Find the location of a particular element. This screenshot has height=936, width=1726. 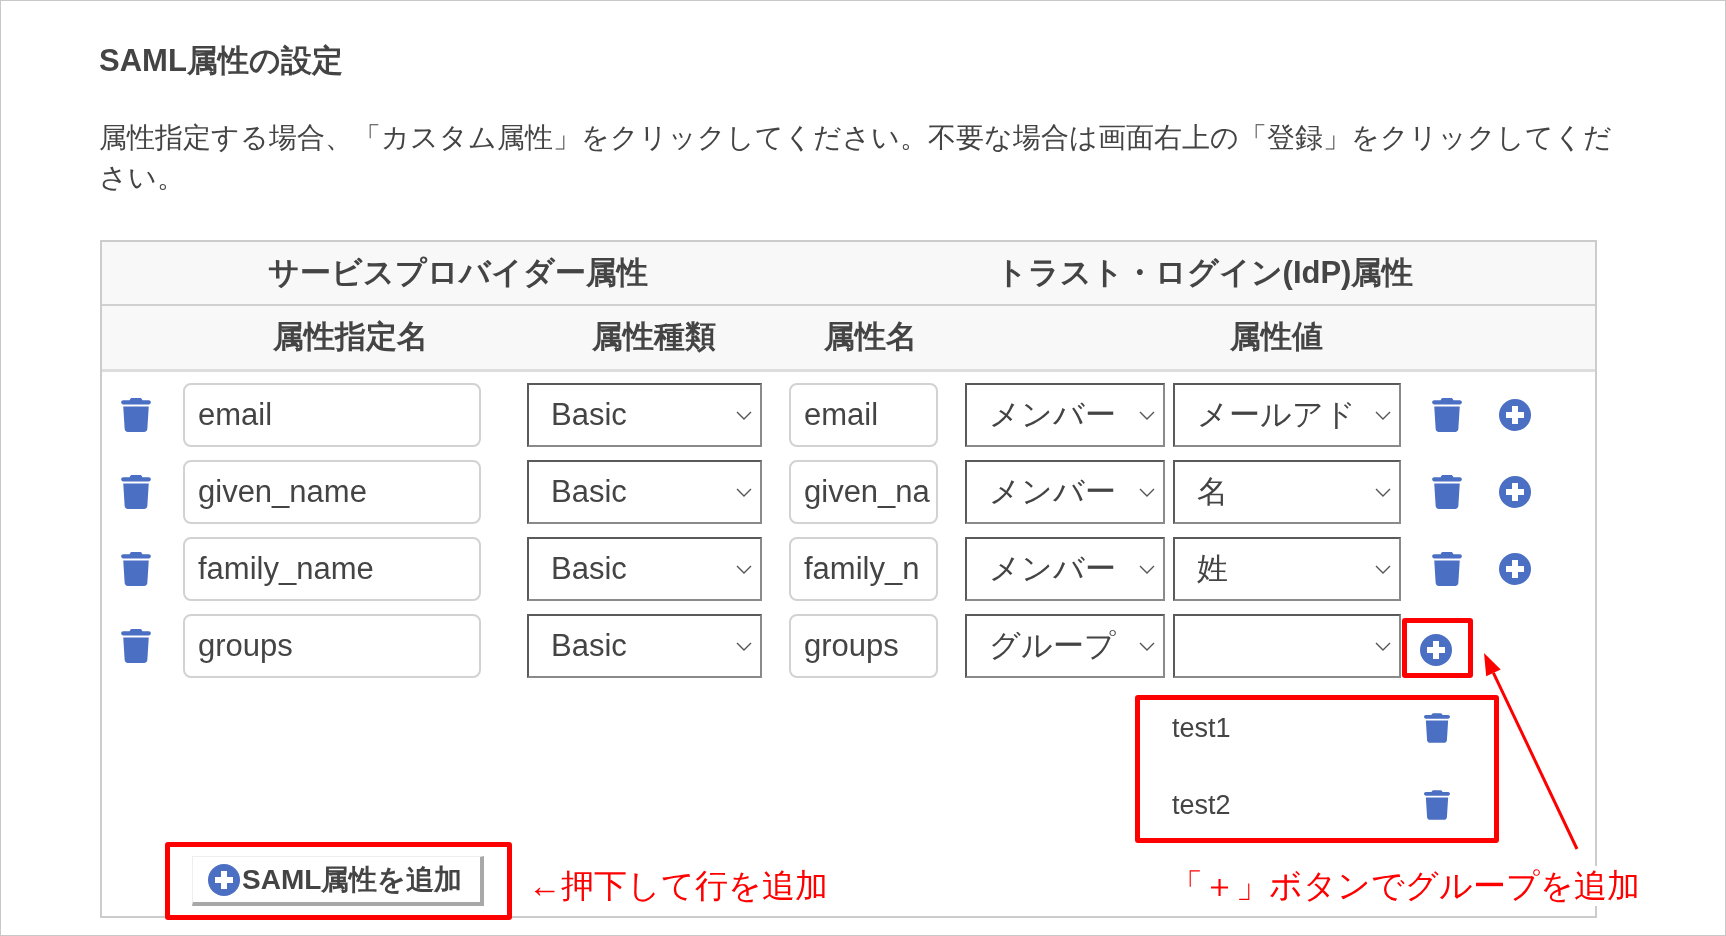

description-text: 属性指定する場合、「カスタム属性」をクリックしてください。不要な場合は画面右上の「登録」をクリックしてください。 is located at coordinates (856, 158).